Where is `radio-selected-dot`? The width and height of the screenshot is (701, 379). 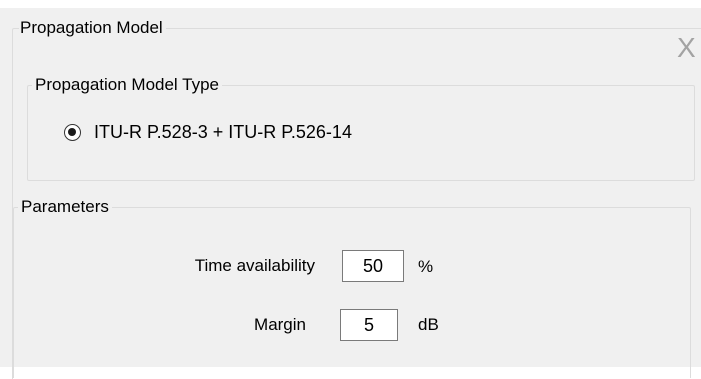
radio-selected-dot is located at coordinates (72, 131).